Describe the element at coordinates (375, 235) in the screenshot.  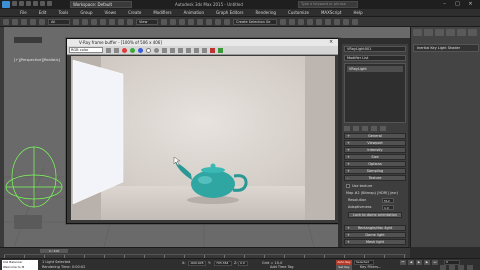
I see `rollout-dome-light: + Dome light` at that location.